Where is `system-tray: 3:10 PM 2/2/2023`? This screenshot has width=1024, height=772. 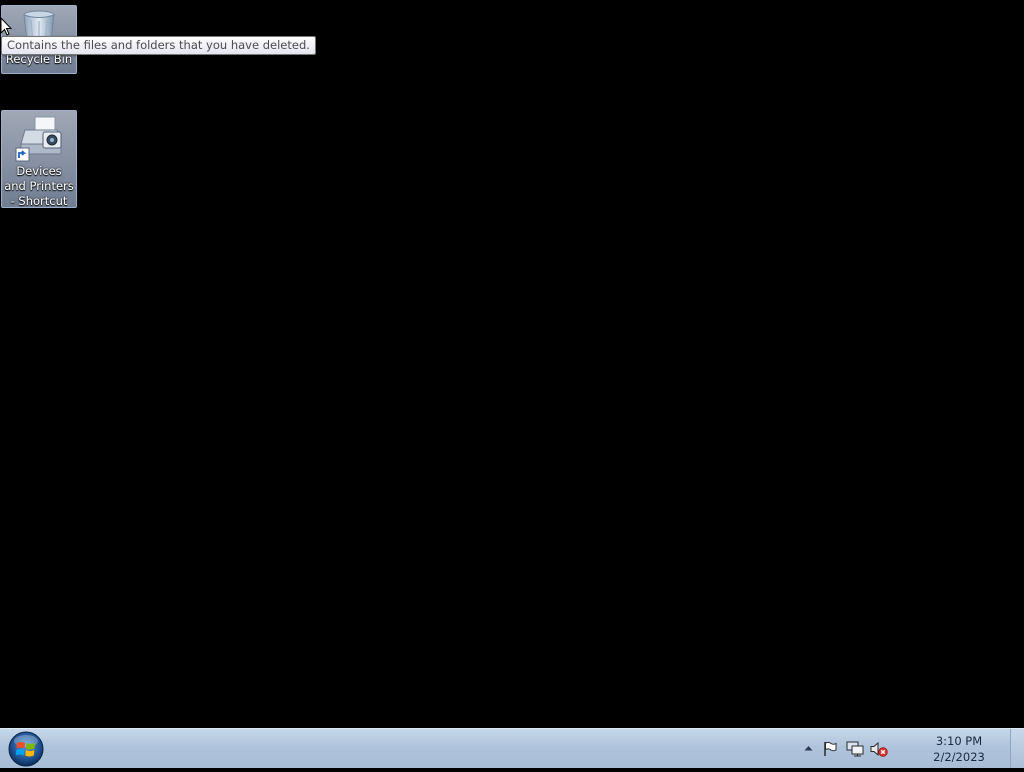
system-tray: 3:10 PM 2/2/2023 is located at coordinates (894, 749).